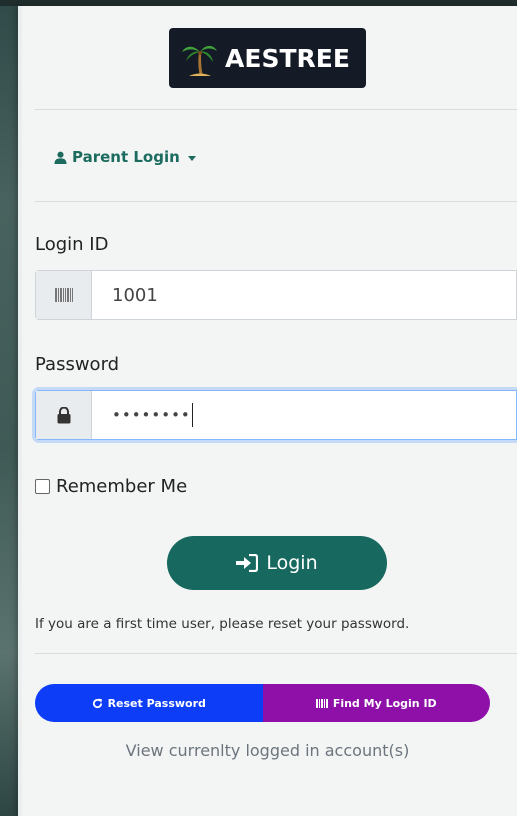 The image size is (517, 816). Describe the element at coordinates (276, 653) in the screenshot. I see `divider-bottom` at that location.